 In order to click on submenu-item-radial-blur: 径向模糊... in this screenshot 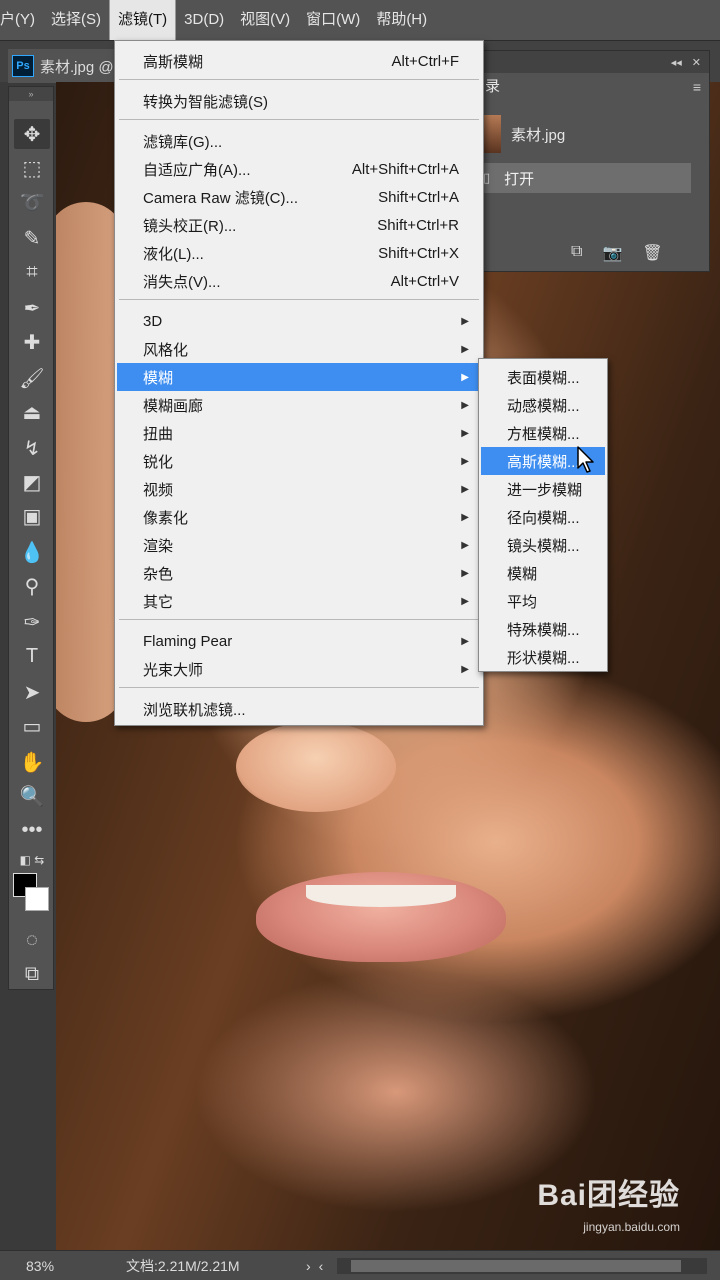, I will do `click(543, 517)`.